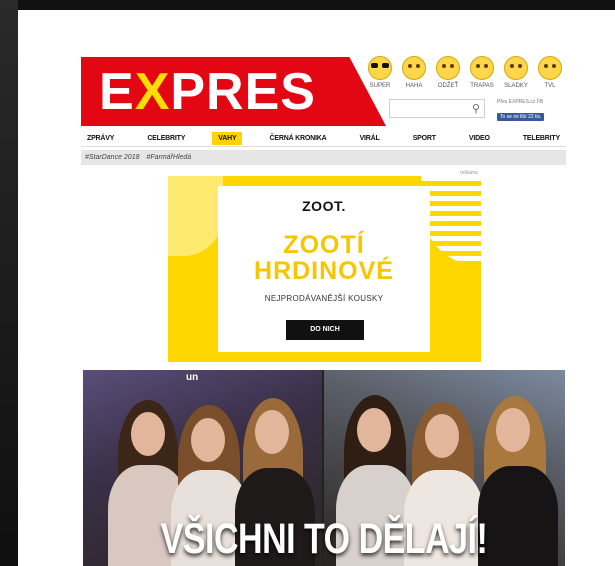 The image size is (615, 566). I want to click on nav-item-vahy: VAHY, so click(227, 138).